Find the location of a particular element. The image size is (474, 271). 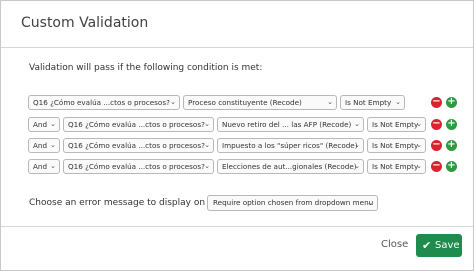

choice-select-value: Elecciones de aut...gionales (Recode) is located at coordinates (289, 166).